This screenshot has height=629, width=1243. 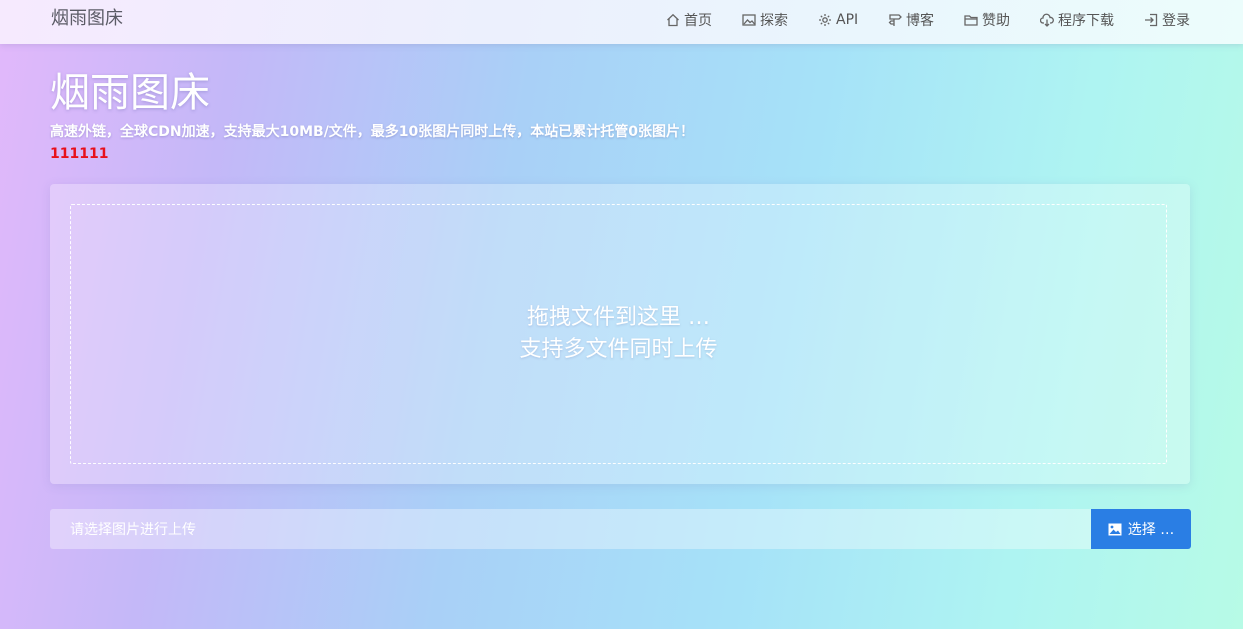 I want to click on folder-icon, so click(x=971, y=20).